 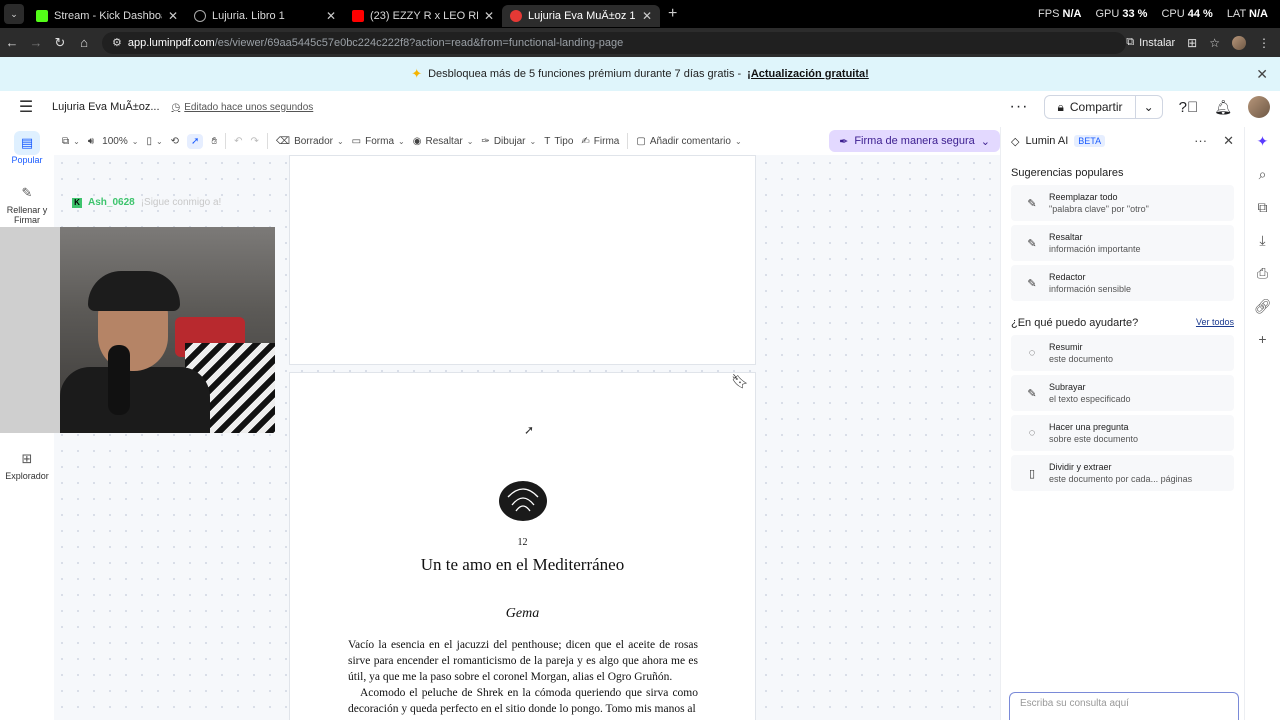 What do you see at coordinates (1032, 473) in the screenshot?
I see `file-icon: ▯` at bounding box center [1032, 473].